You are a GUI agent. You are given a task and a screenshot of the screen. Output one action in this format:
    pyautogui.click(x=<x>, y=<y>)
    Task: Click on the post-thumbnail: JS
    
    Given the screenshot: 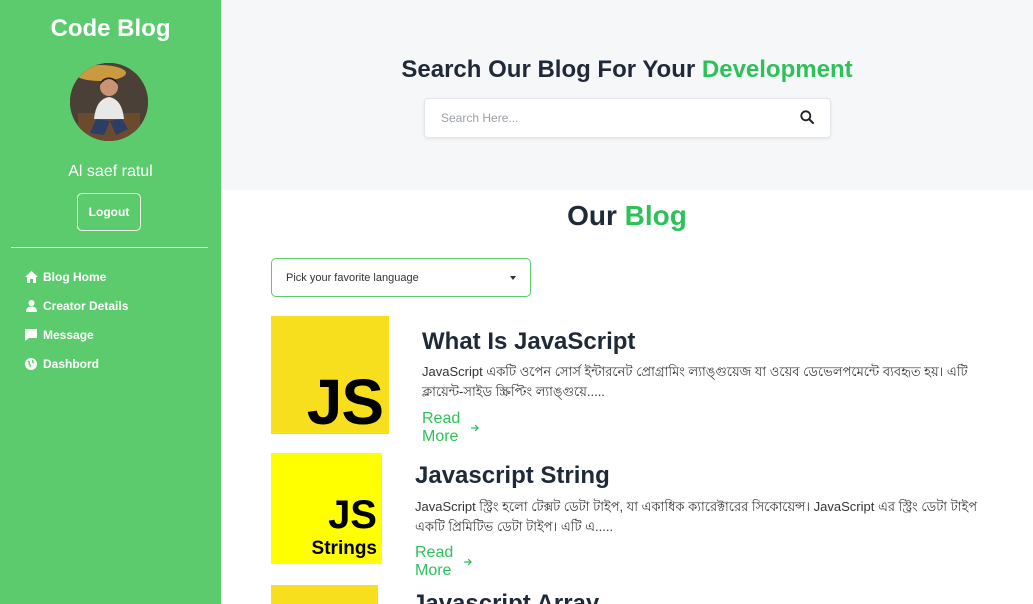 What is the action you would take?
    pyautogui.click(x=330, y=375)
    